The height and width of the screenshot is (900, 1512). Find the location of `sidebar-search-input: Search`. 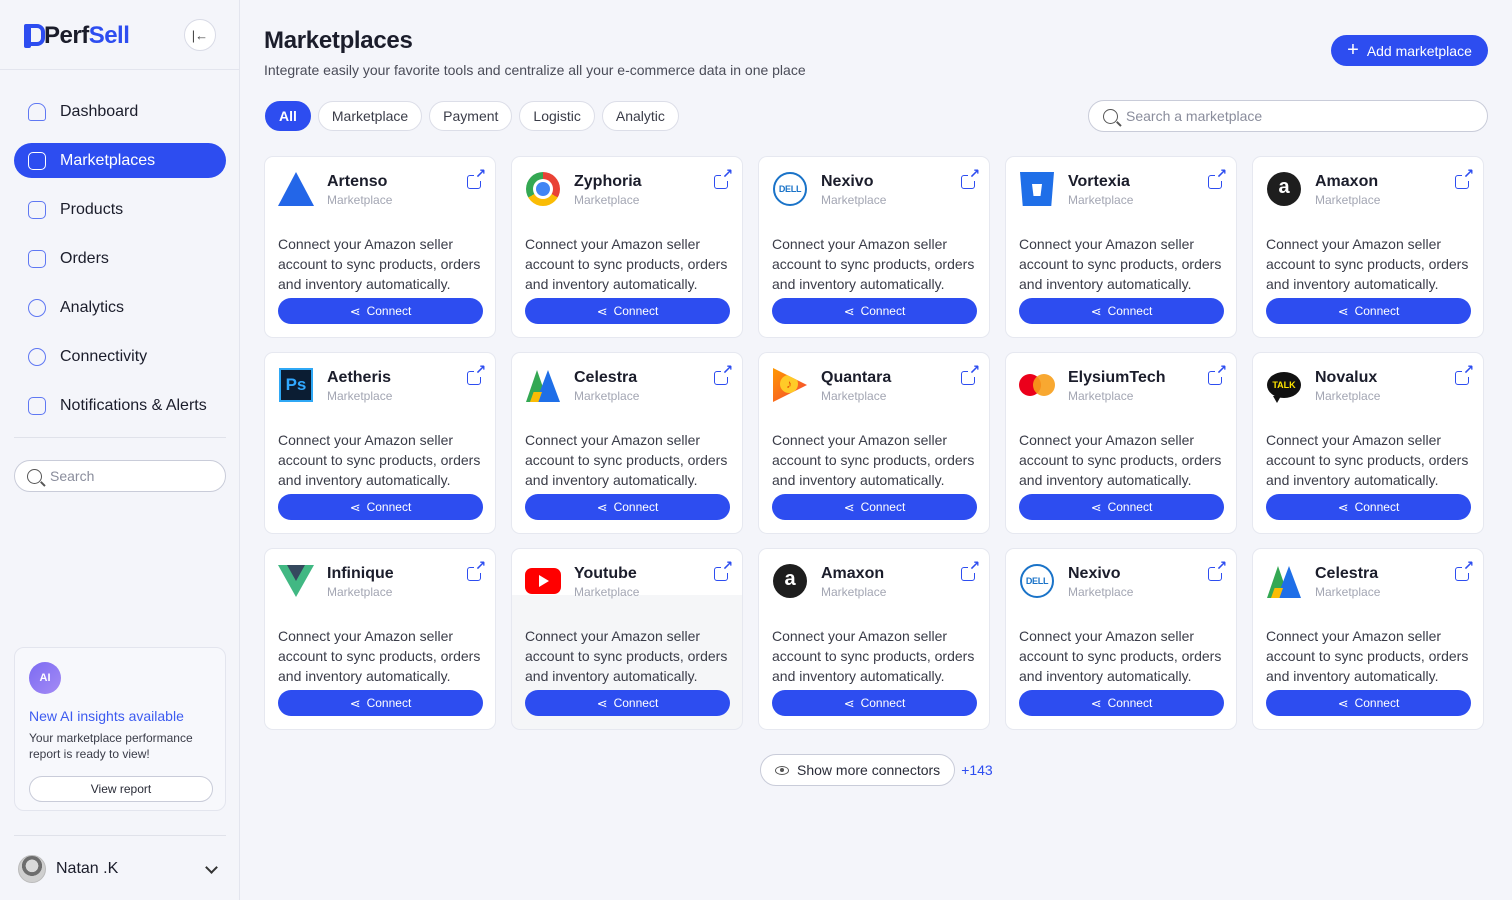

sidebar-search-input: Search is located at coordinates (120, 476).